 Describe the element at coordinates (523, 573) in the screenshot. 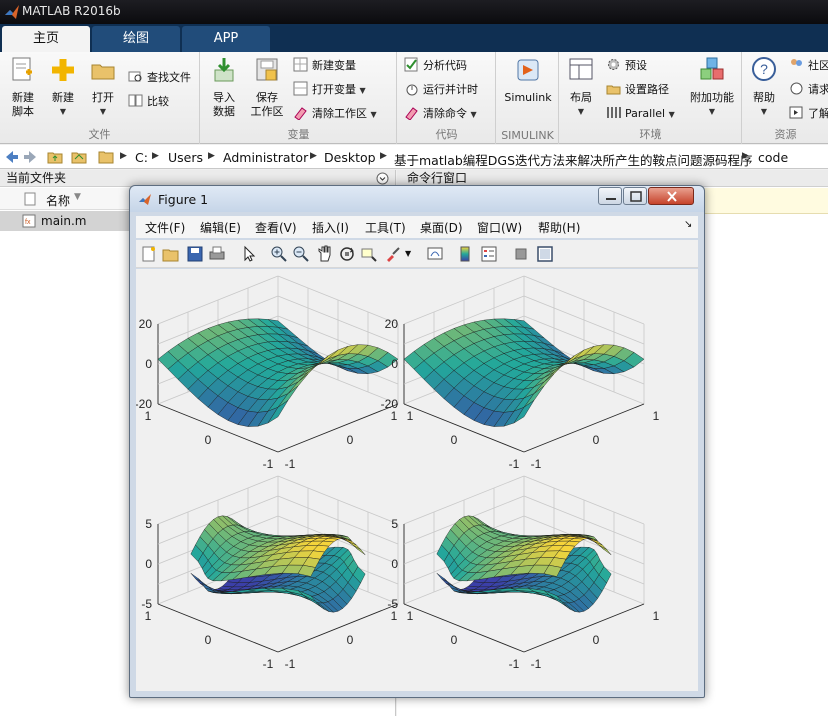

I see `subplot-4: 50-510-1 -101` at that location.